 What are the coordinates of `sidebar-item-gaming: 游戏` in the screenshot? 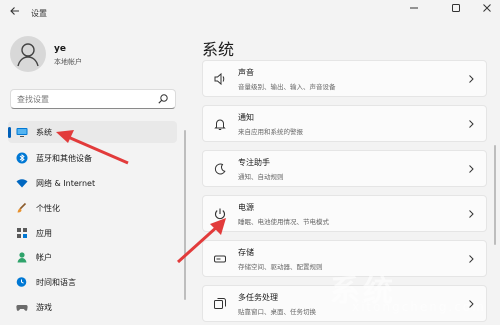 It's located at (92, 307).